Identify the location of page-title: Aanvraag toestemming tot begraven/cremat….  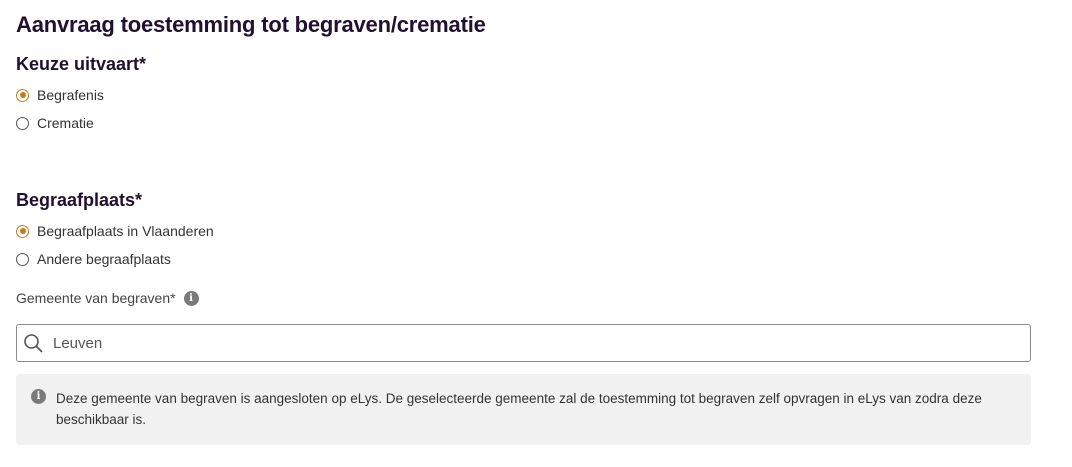
(251, 24).